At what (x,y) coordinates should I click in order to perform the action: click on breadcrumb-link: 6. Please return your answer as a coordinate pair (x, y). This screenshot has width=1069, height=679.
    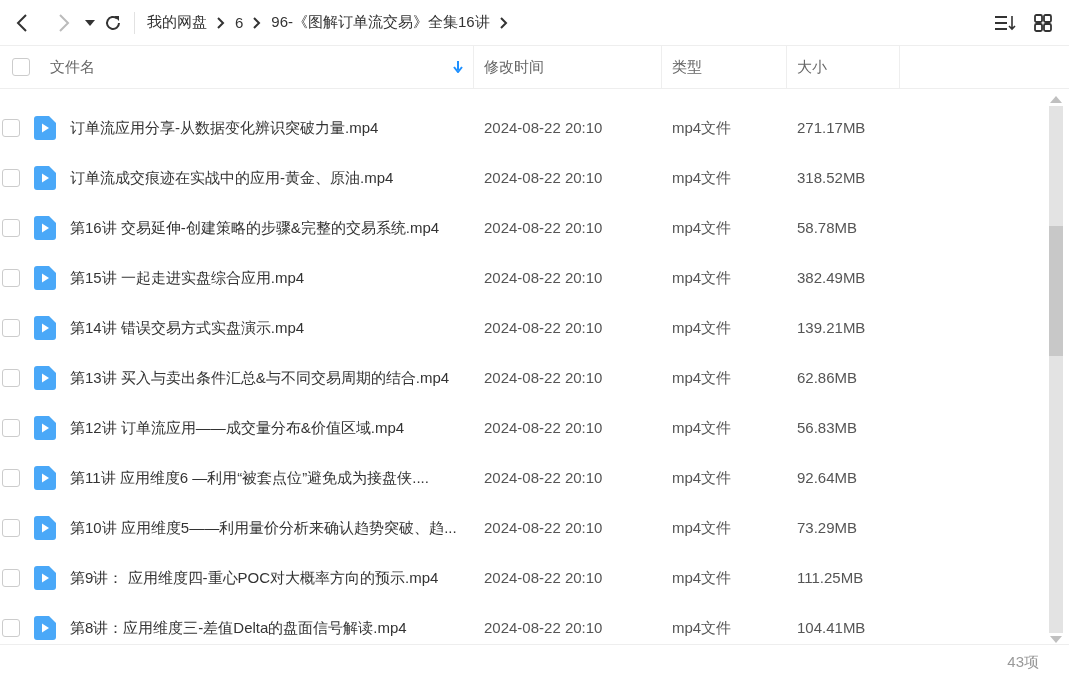
    Looking at the image, I should click on (239, 22).